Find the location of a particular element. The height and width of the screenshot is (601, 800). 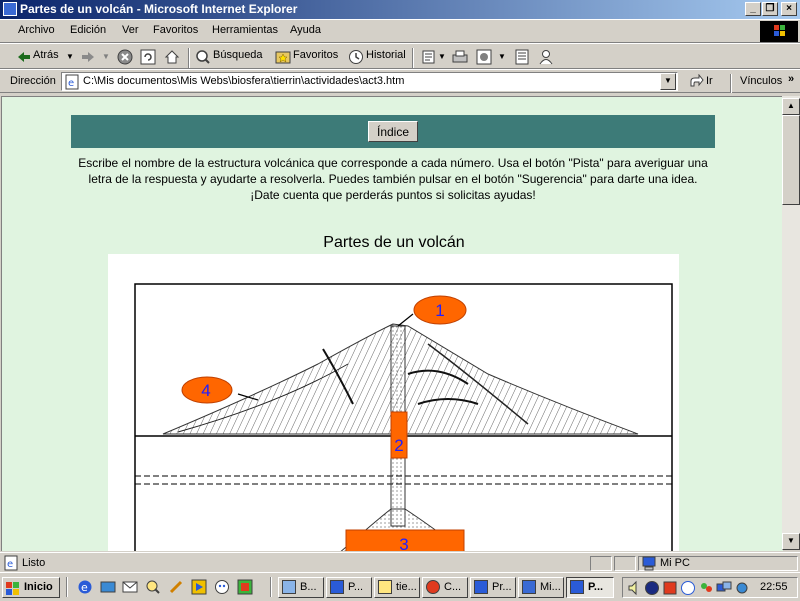

ie-window-icon is located at coordinates (337, 587).